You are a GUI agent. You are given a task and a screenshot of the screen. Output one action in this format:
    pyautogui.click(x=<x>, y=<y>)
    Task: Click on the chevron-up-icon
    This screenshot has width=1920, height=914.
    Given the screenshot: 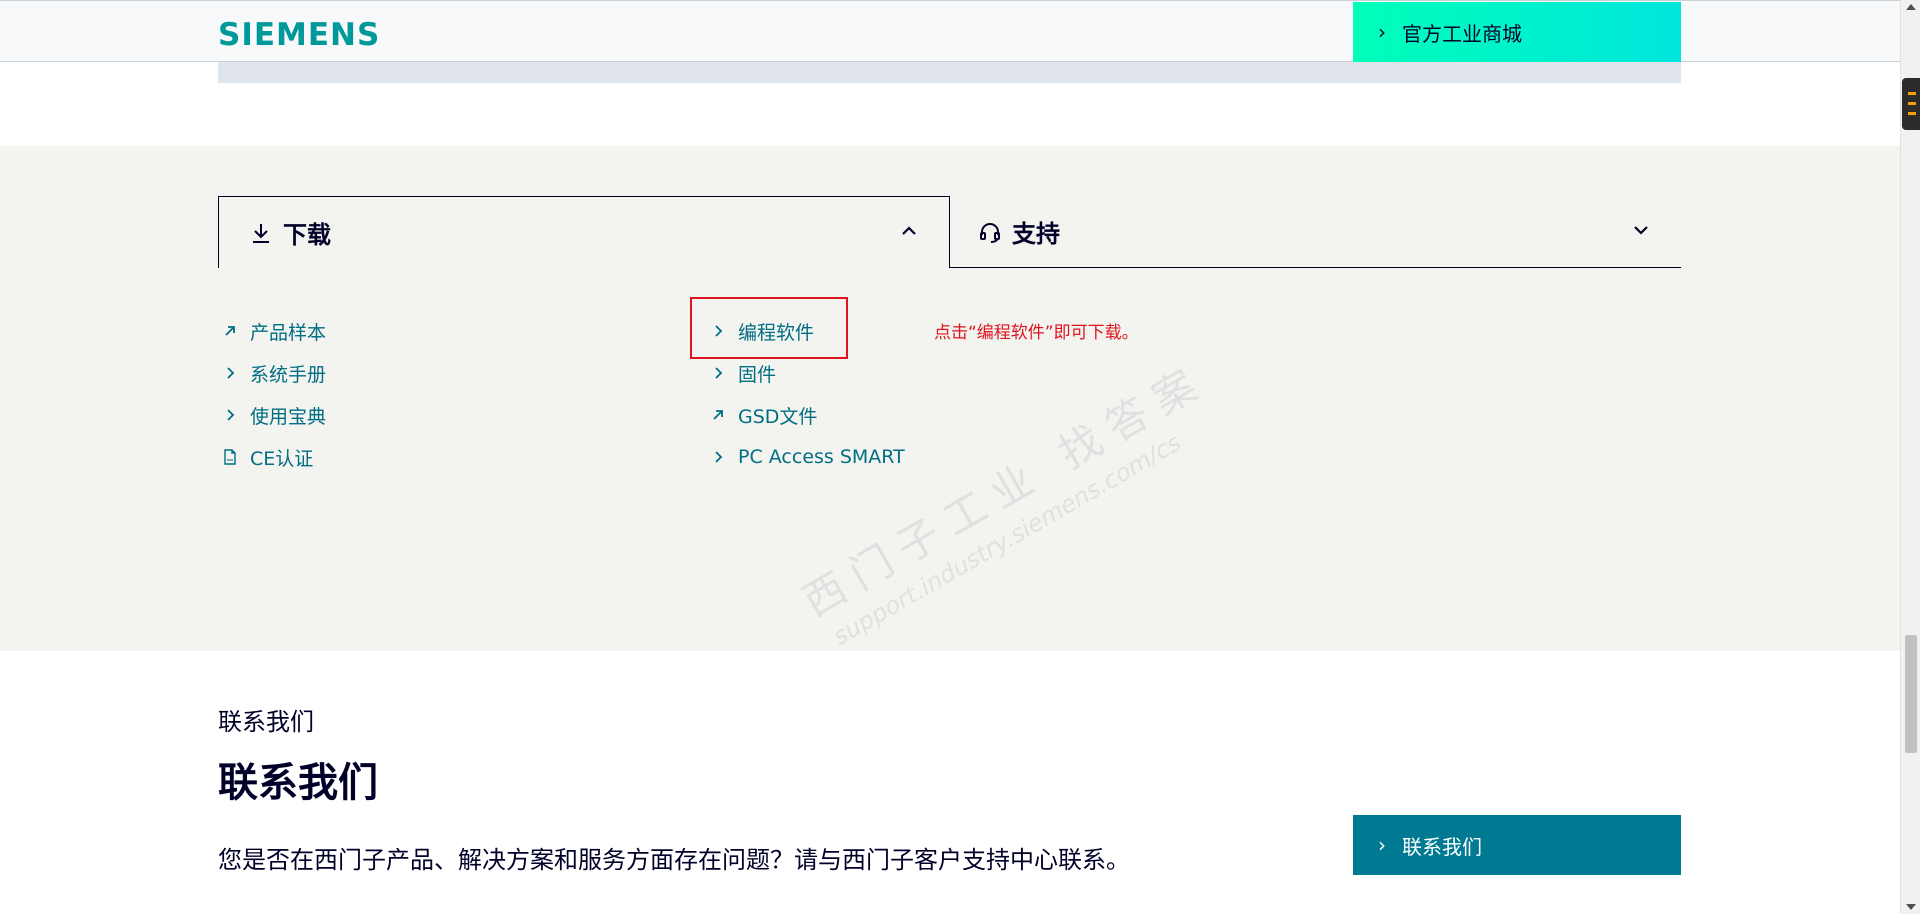 What is the action you would take?
    pyautogui.click(x=909, y=230)
    